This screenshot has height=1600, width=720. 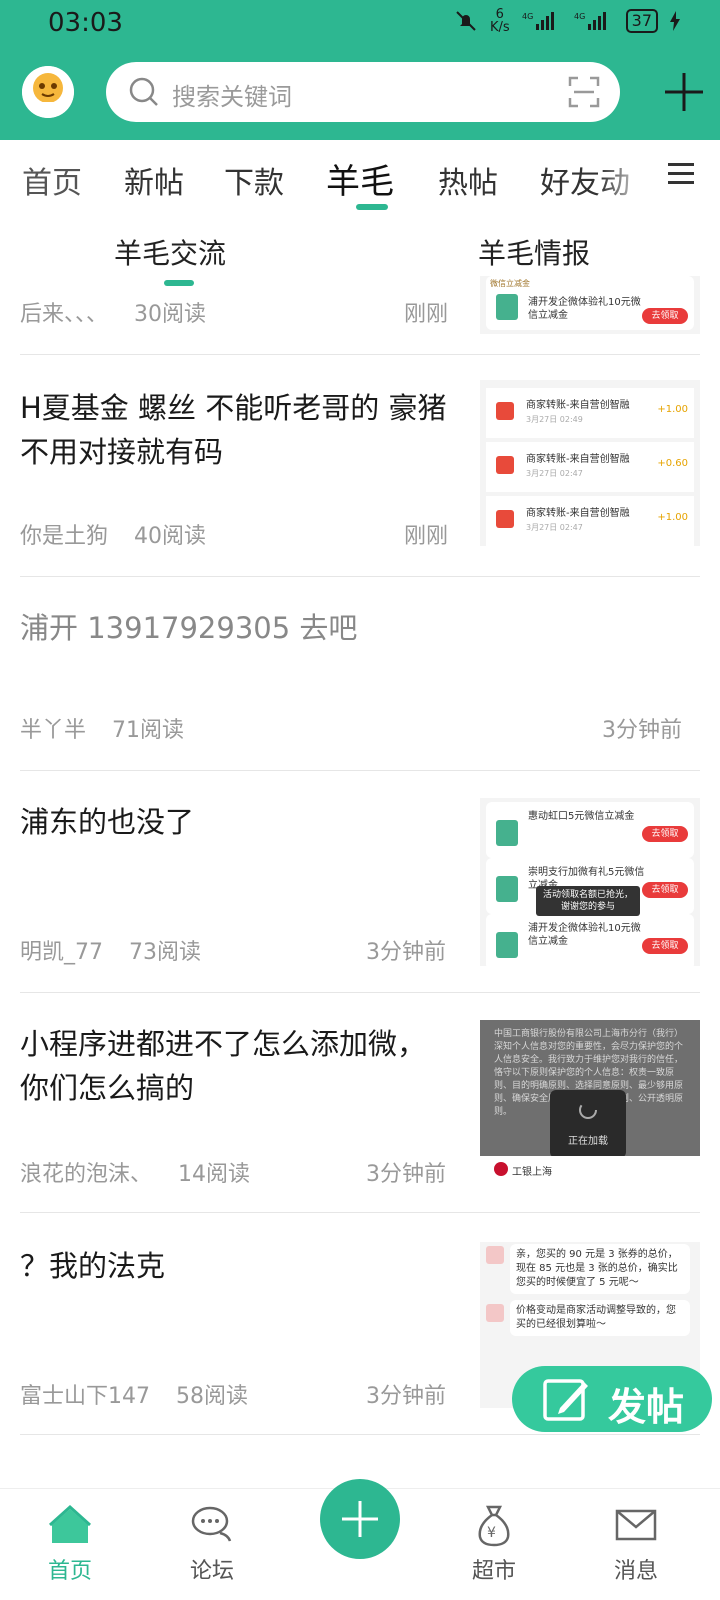 I want to click on new-post-label: 发帖, so click(x=646, y=1407).